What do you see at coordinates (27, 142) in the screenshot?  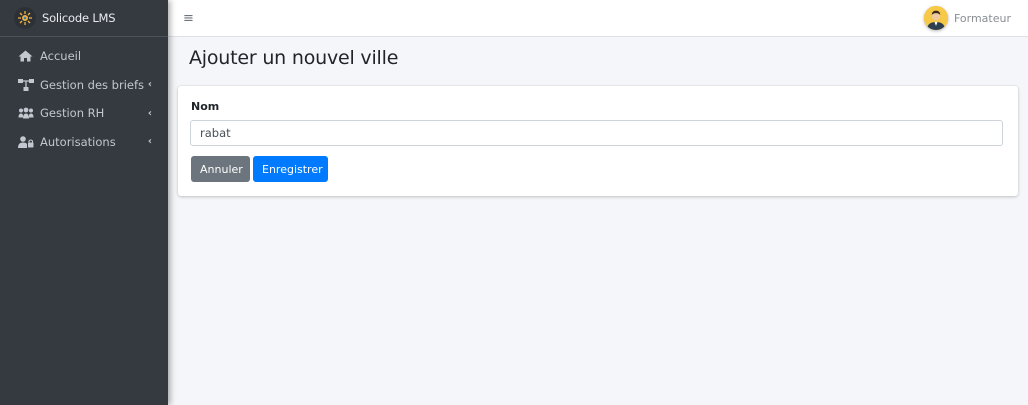 I see `user-lock-icon` at bounding box center [27, 142].